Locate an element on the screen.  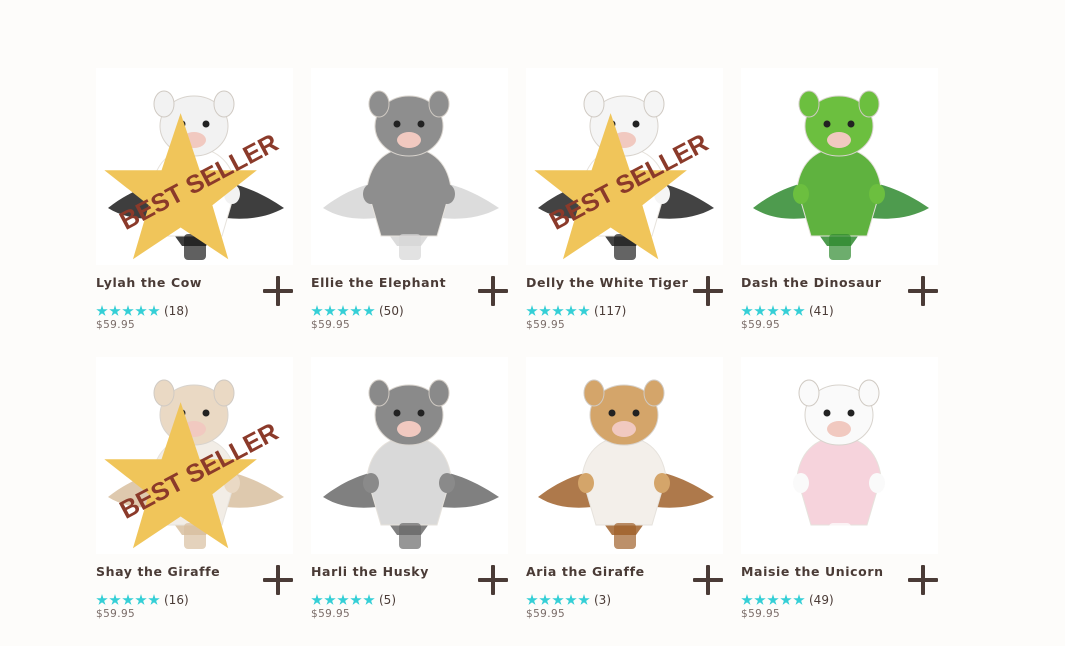
review-count: (16) is located at coordinates (176, 600).